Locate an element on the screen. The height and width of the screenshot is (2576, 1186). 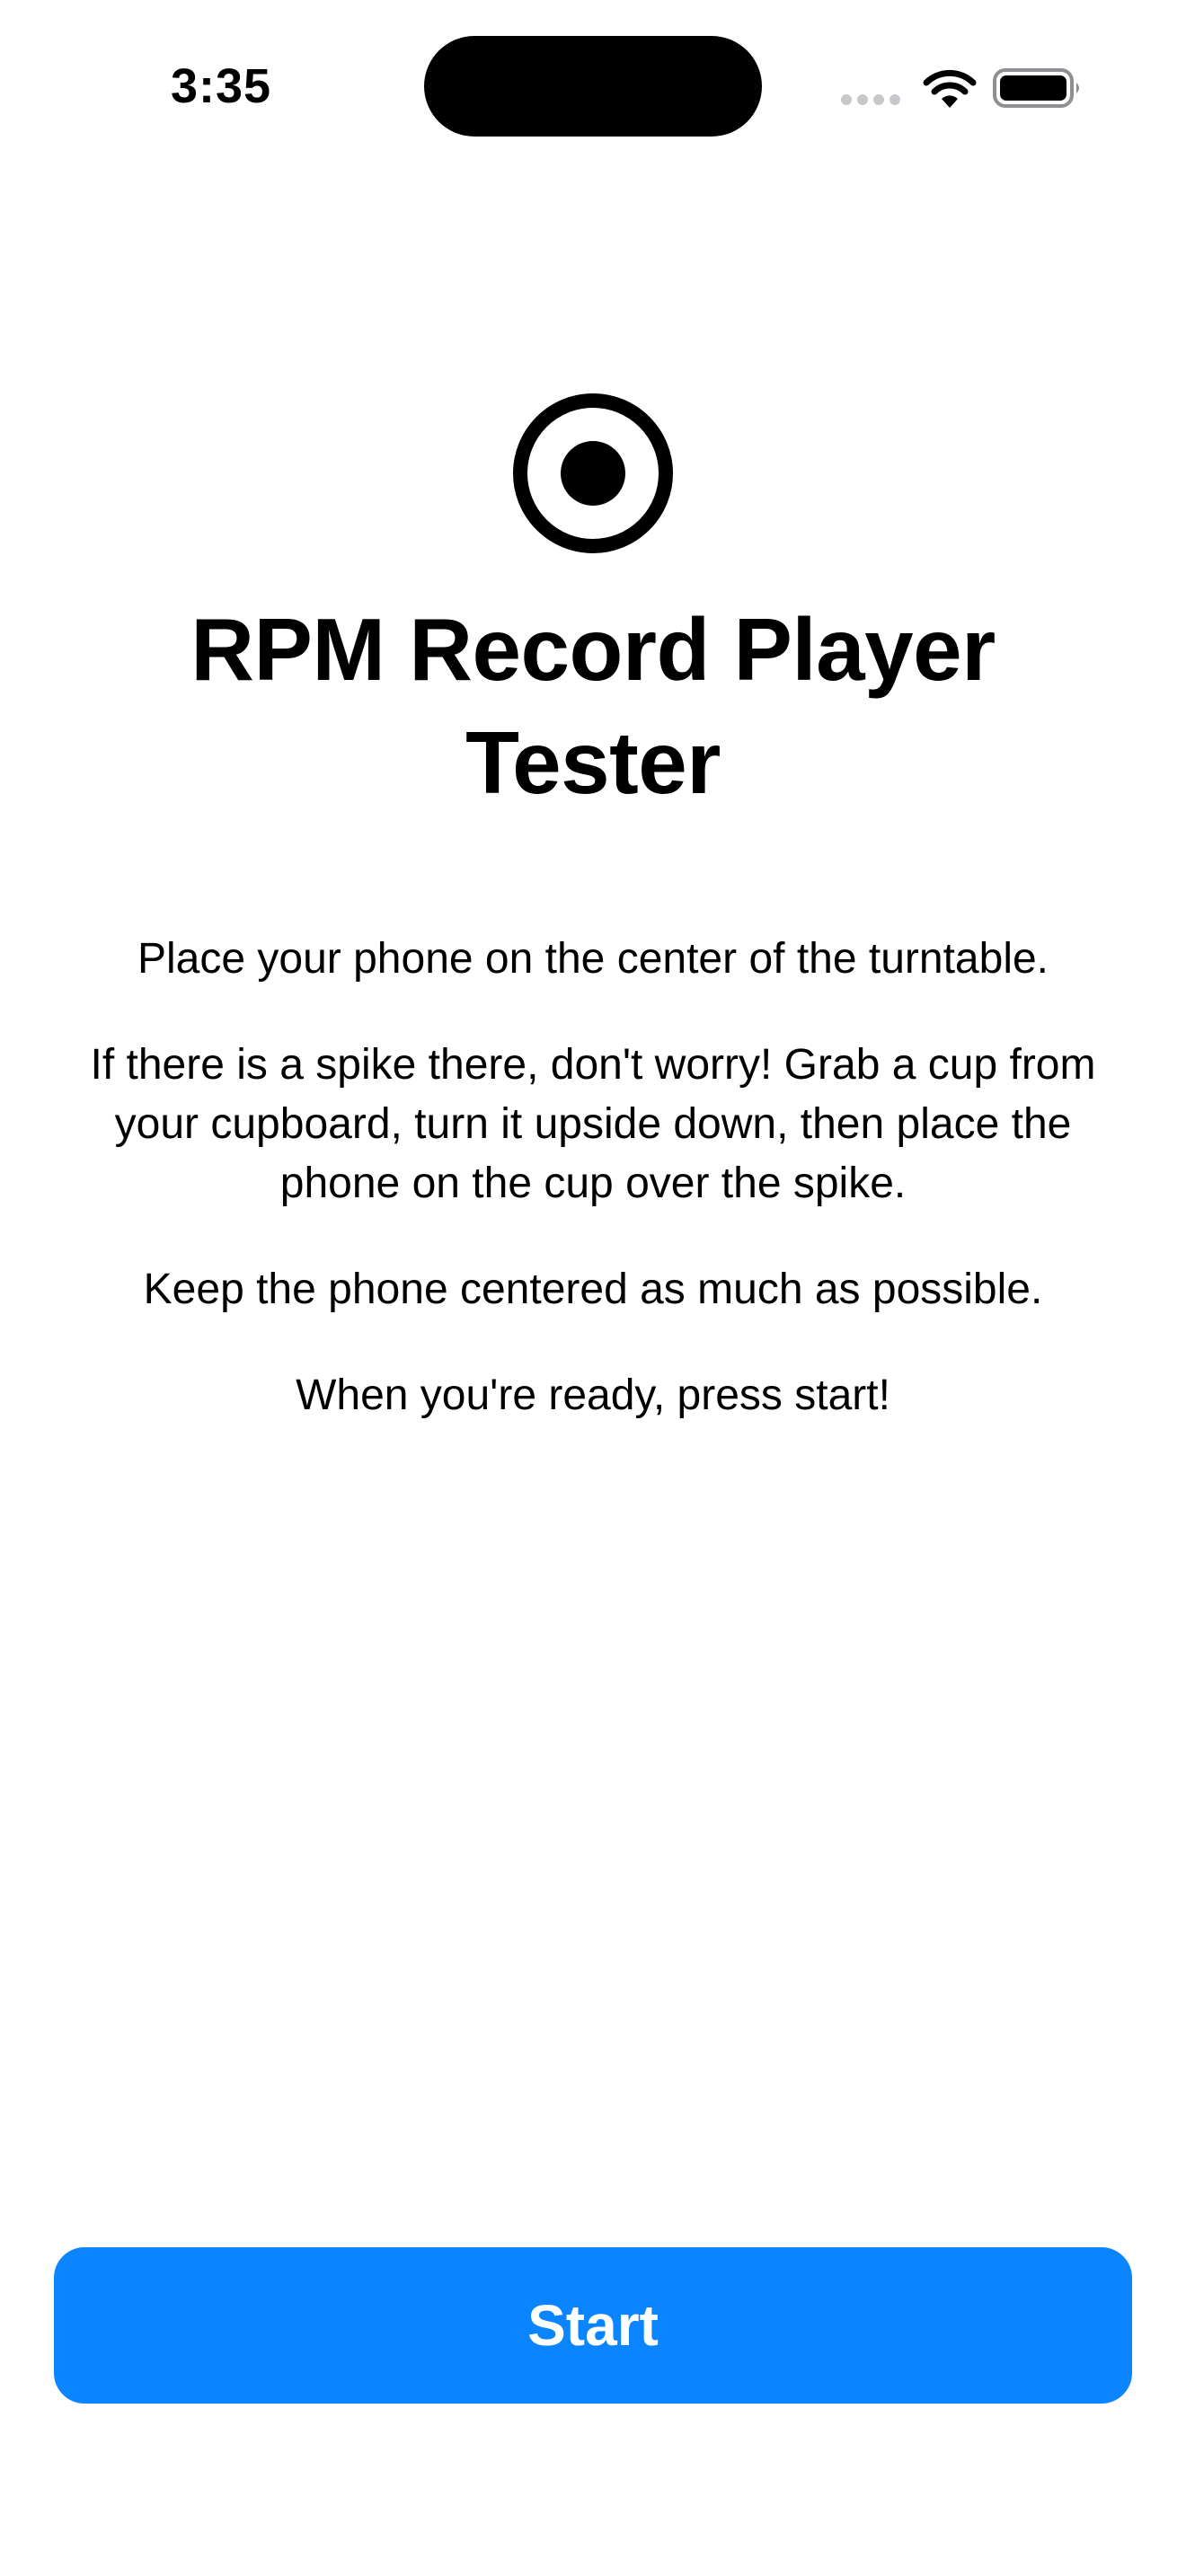
page-title: RPM Record Player Tester is located at coordinates (593, 706).